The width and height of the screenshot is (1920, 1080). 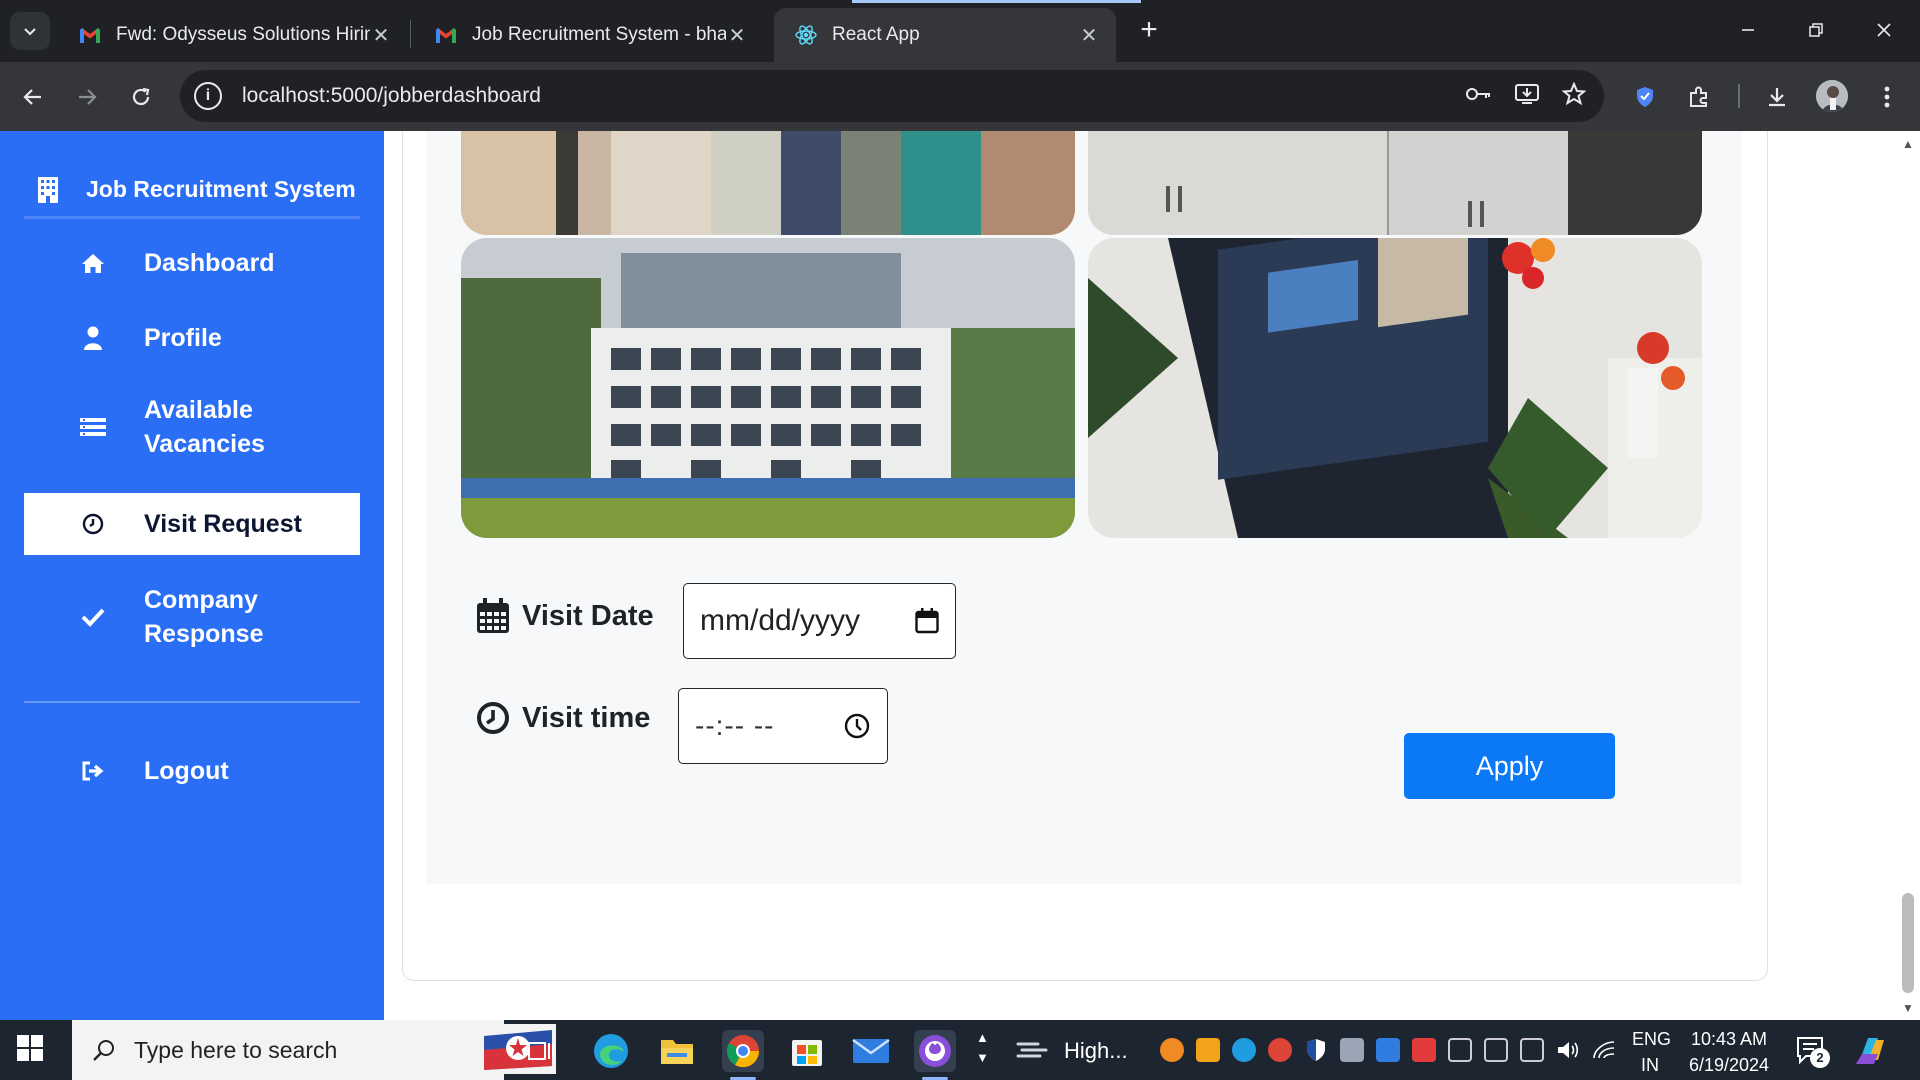 I want to click on visit-time-row: Visit time, so click(x=563, y=718).